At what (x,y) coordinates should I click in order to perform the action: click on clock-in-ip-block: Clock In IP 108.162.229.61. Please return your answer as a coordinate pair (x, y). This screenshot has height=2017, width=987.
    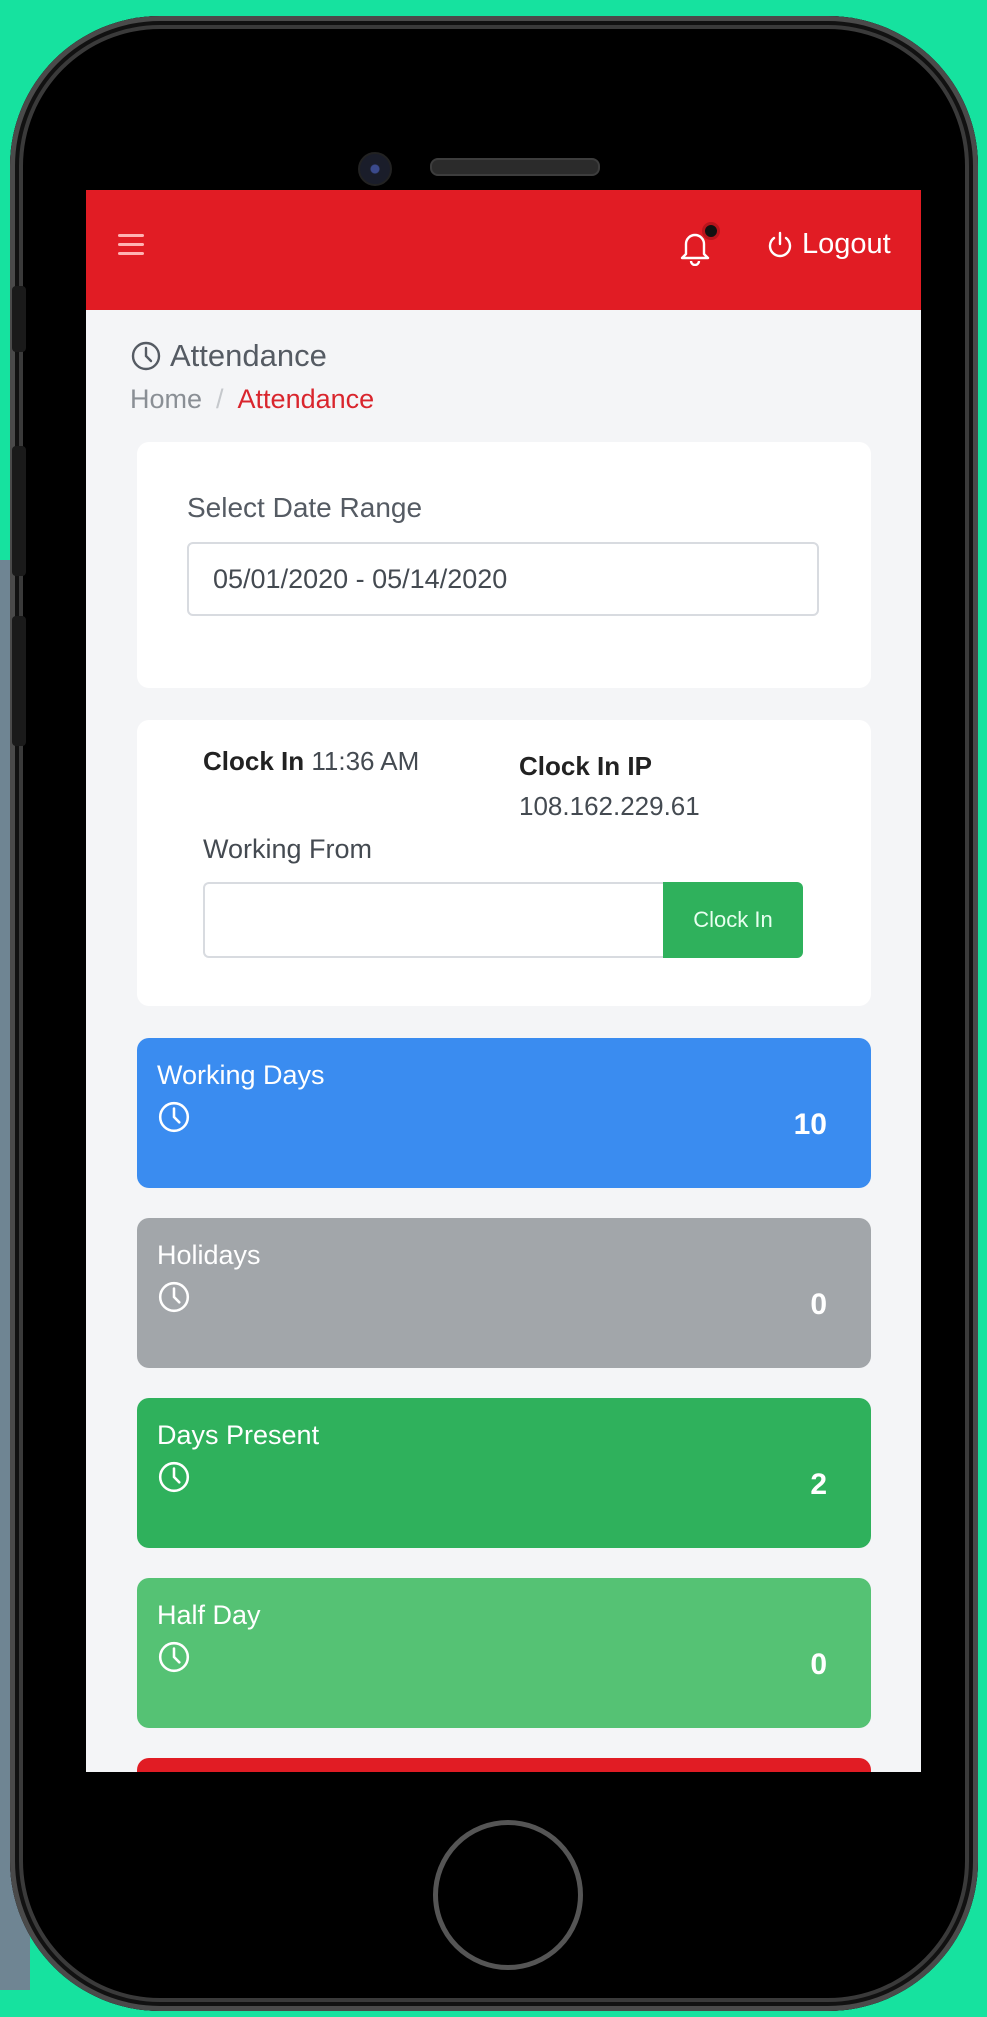
    Looking at the image, I should click on (609, 786).